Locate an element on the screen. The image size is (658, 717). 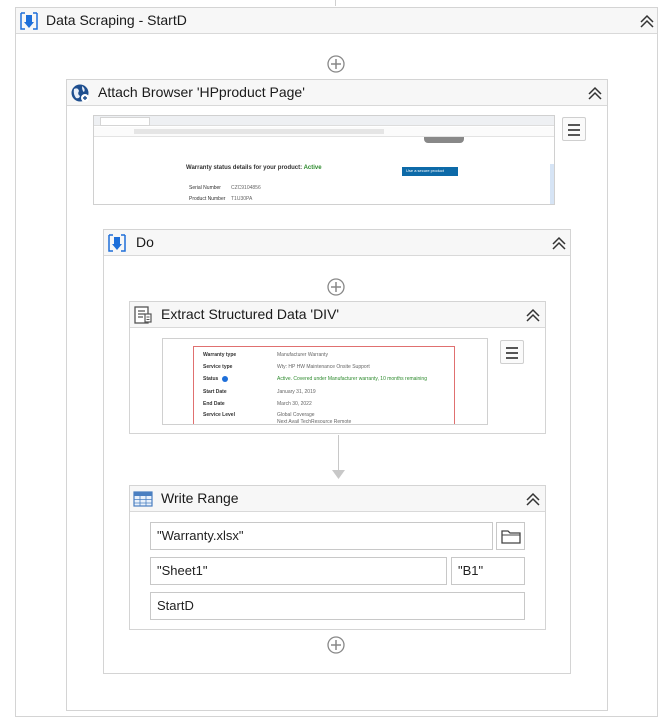
browser-tab-strip is located at coordinates (324, 121).